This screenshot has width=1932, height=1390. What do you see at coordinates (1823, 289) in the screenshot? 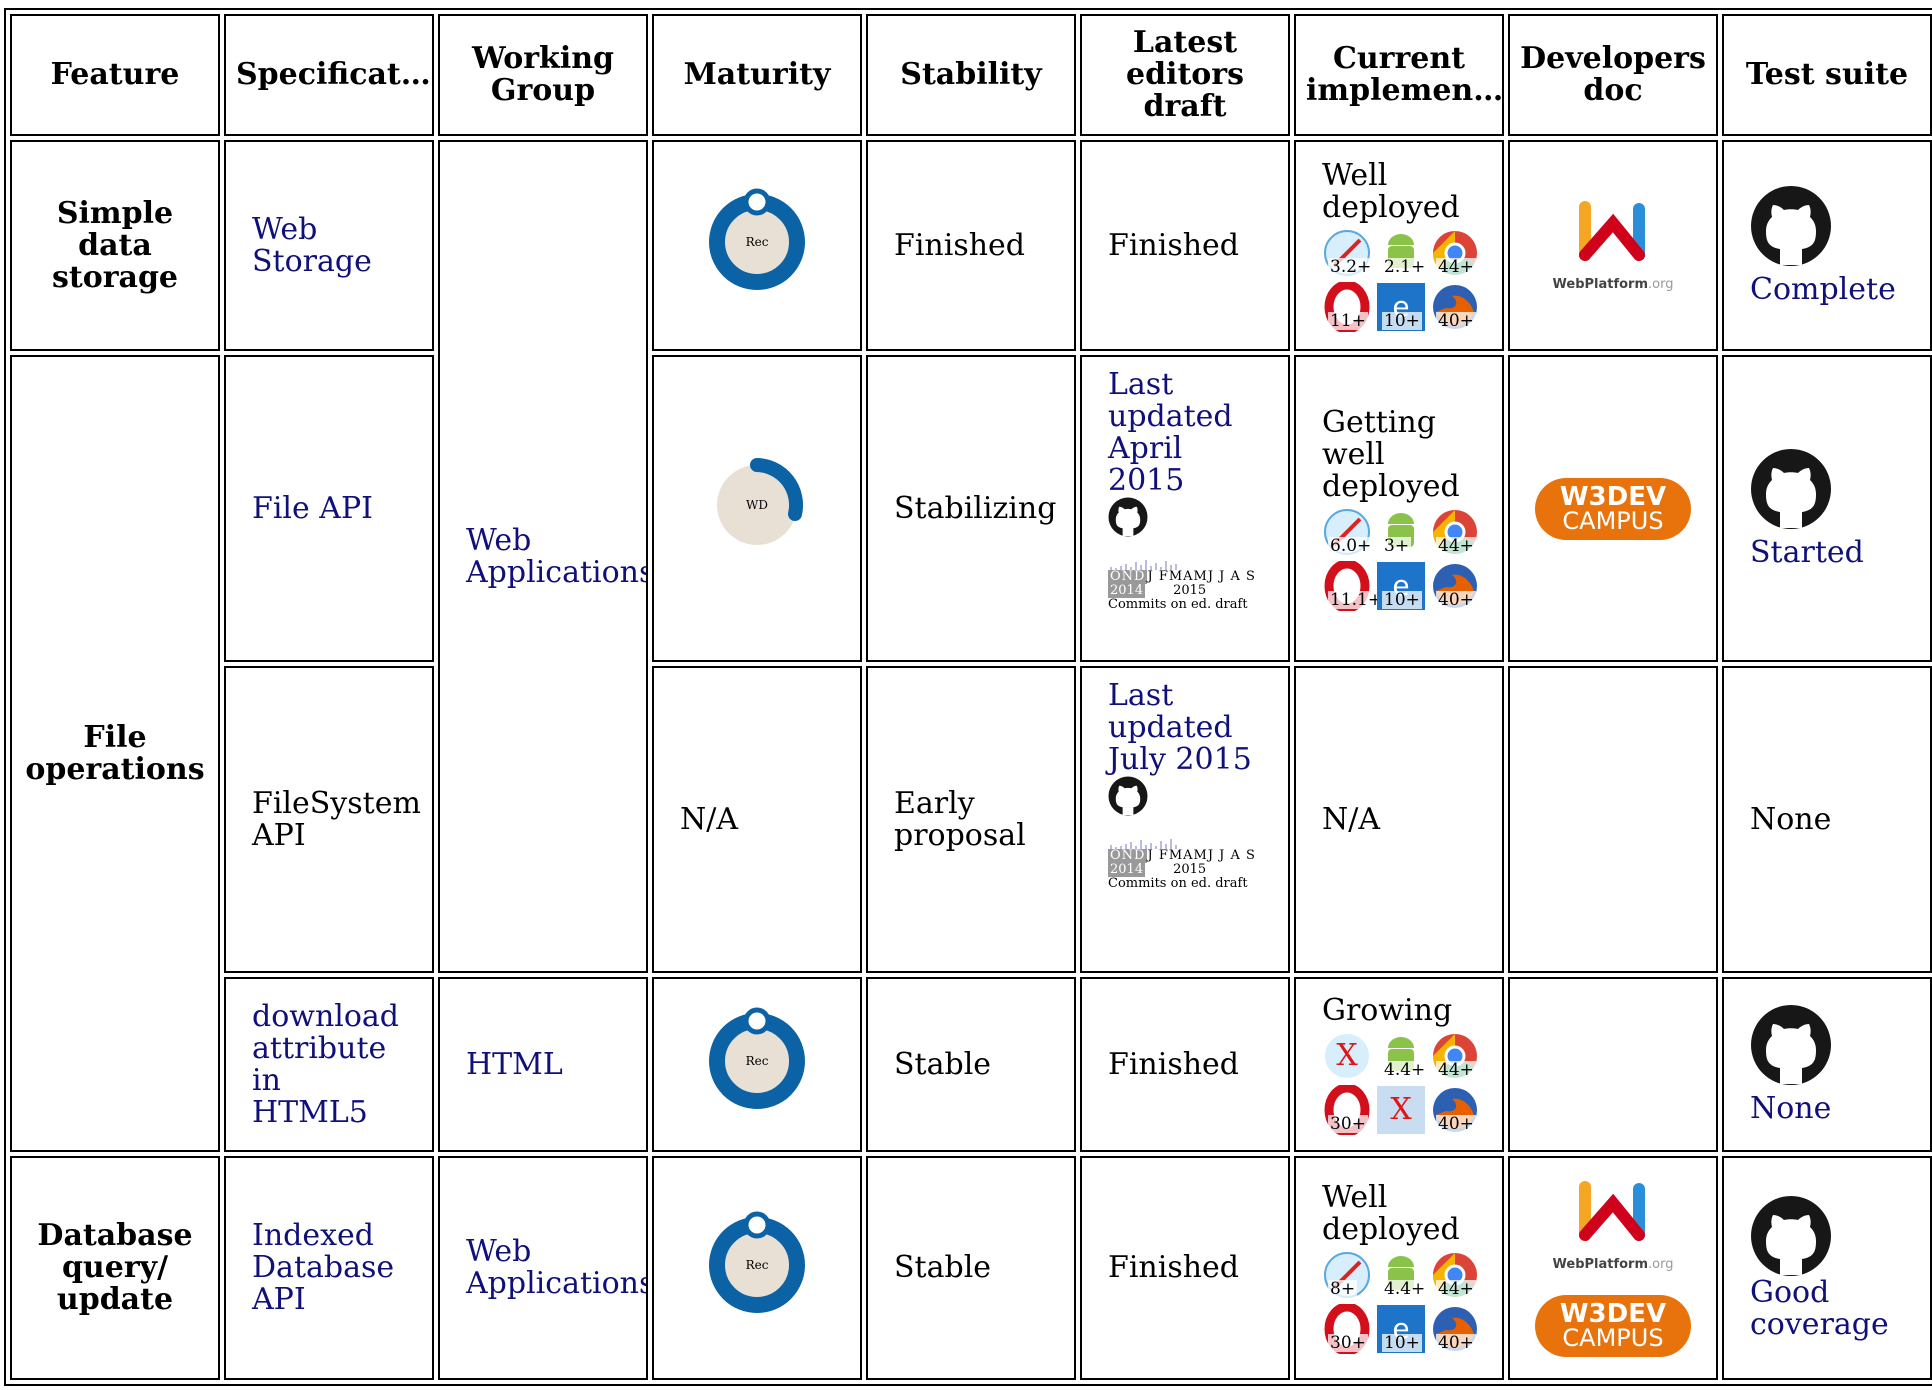
I see `tests-link: Complete` at bounding box center [1823, 289].